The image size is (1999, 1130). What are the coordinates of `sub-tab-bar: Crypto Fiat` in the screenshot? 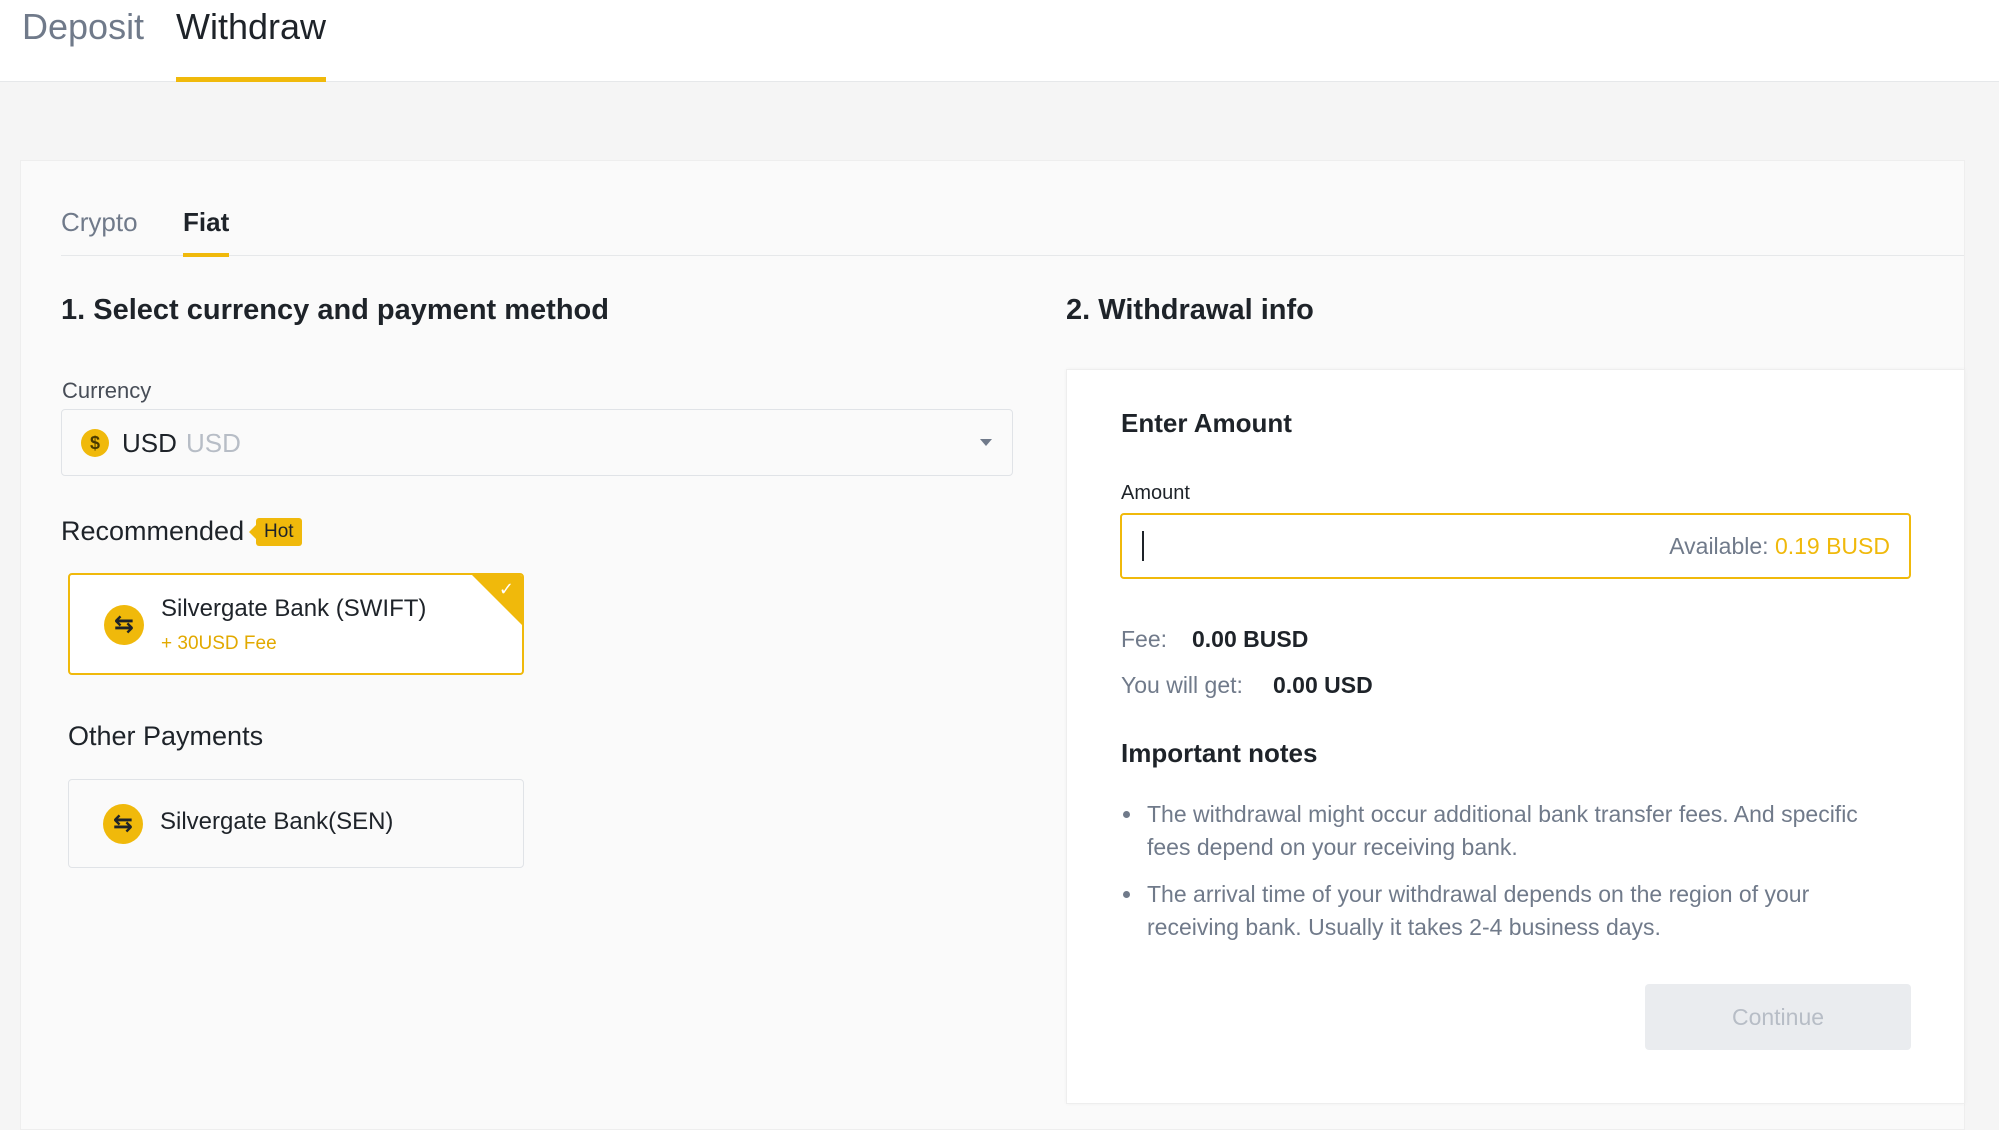 It's located at (1012, 230).